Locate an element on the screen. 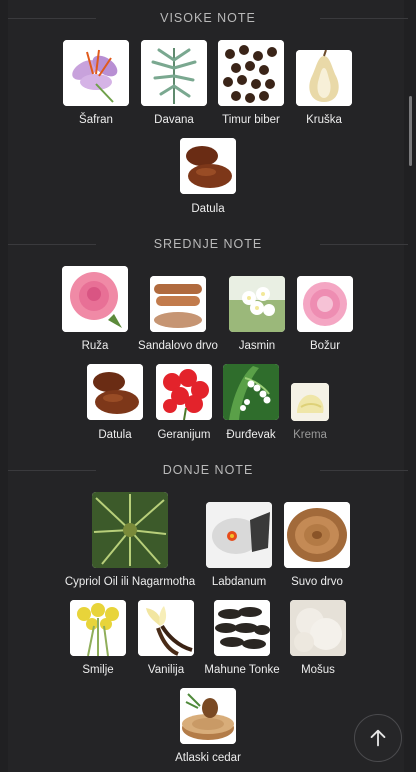 The width and height of the screenshot is (416, 772). note-image-labdanum is located at coordinates (239, 535).